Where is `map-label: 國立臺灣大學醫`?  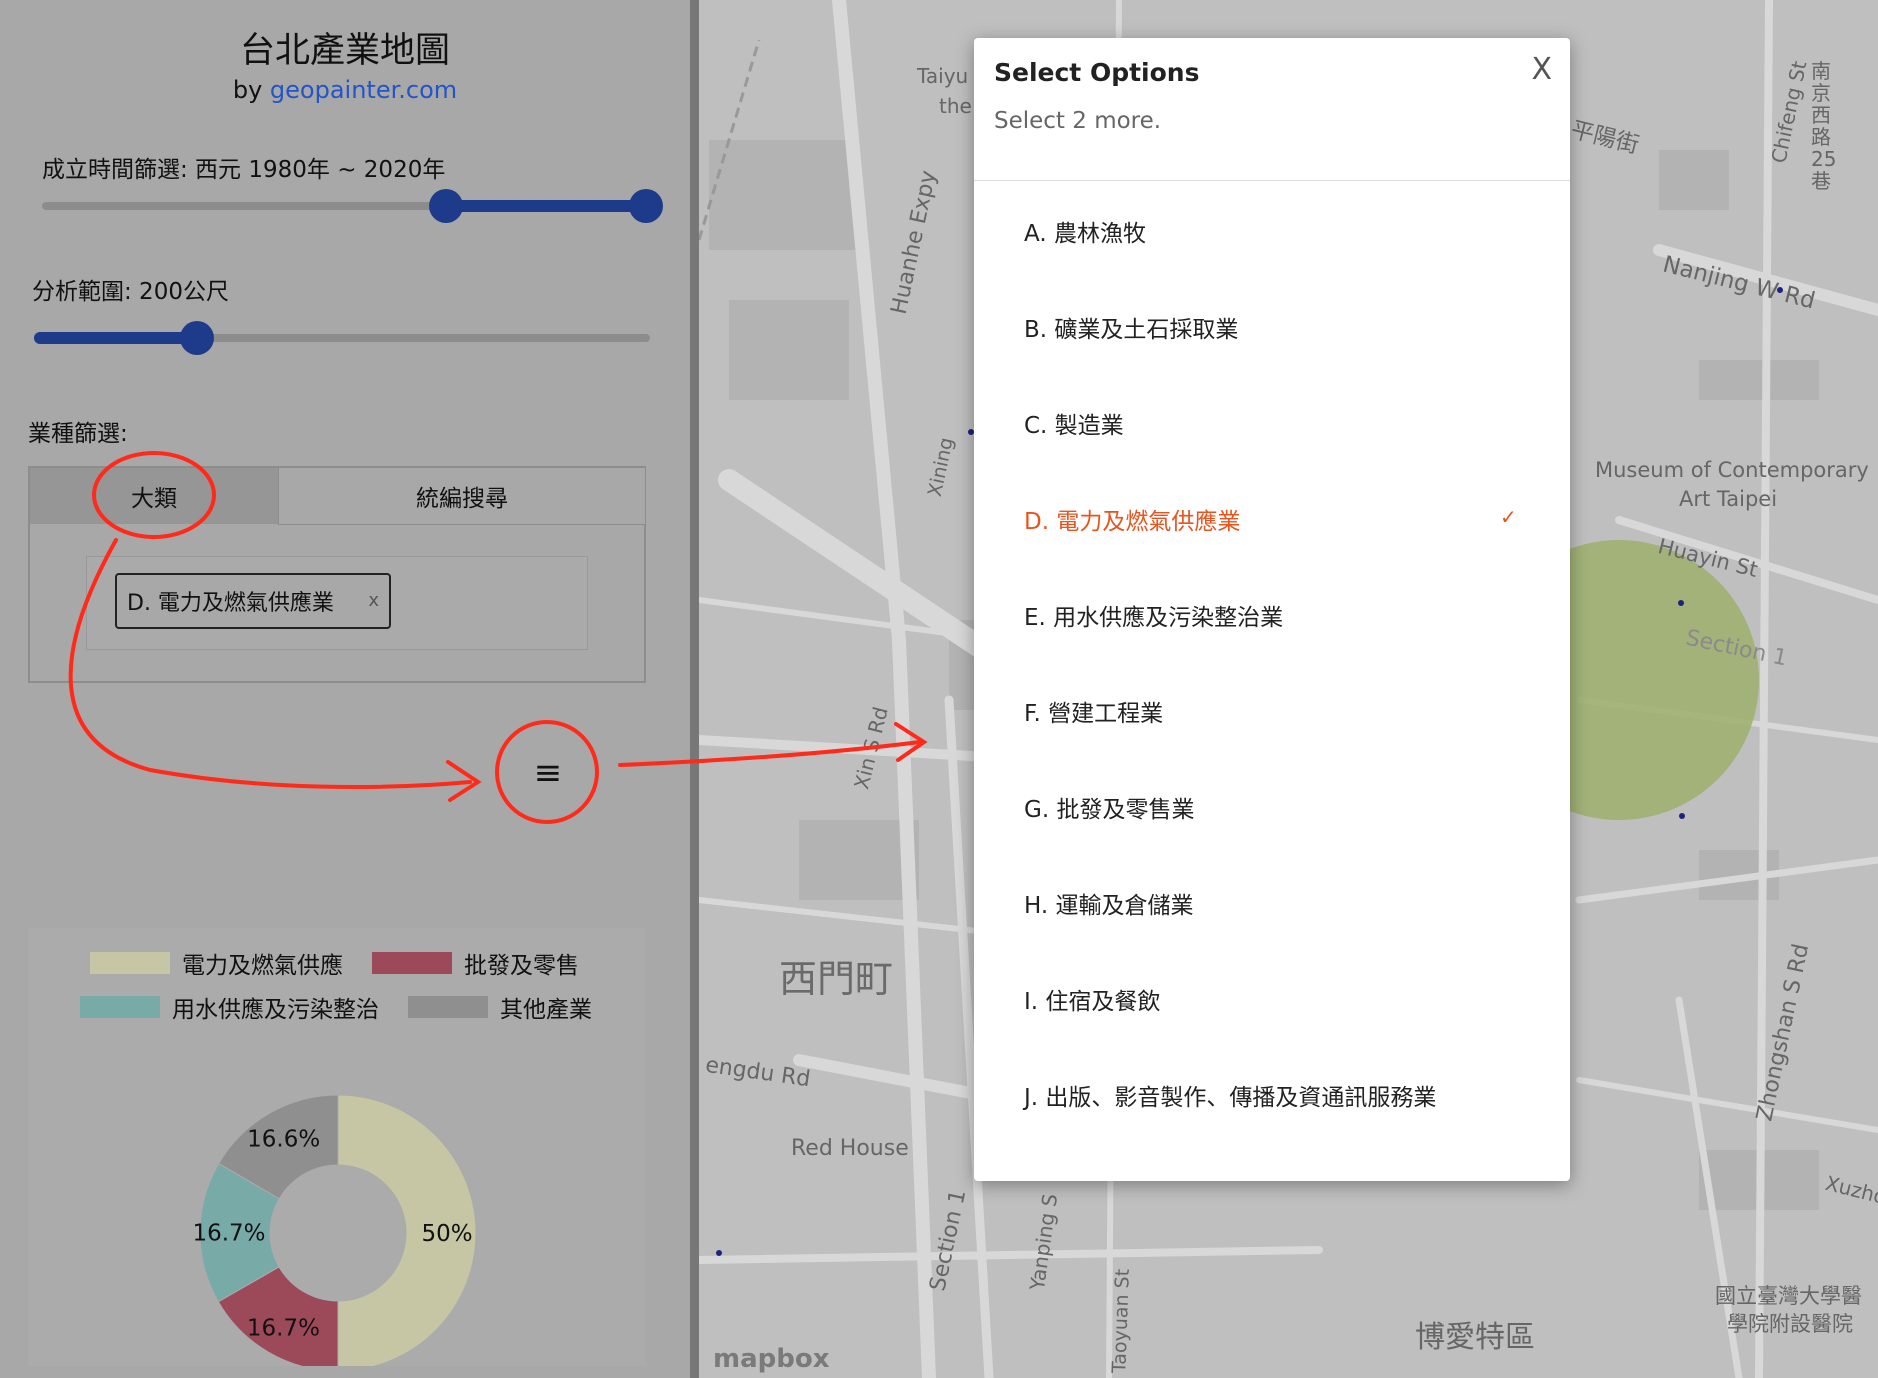 map-label: 國立臺灣大學醫 is located at coordinates (1788, 1296).